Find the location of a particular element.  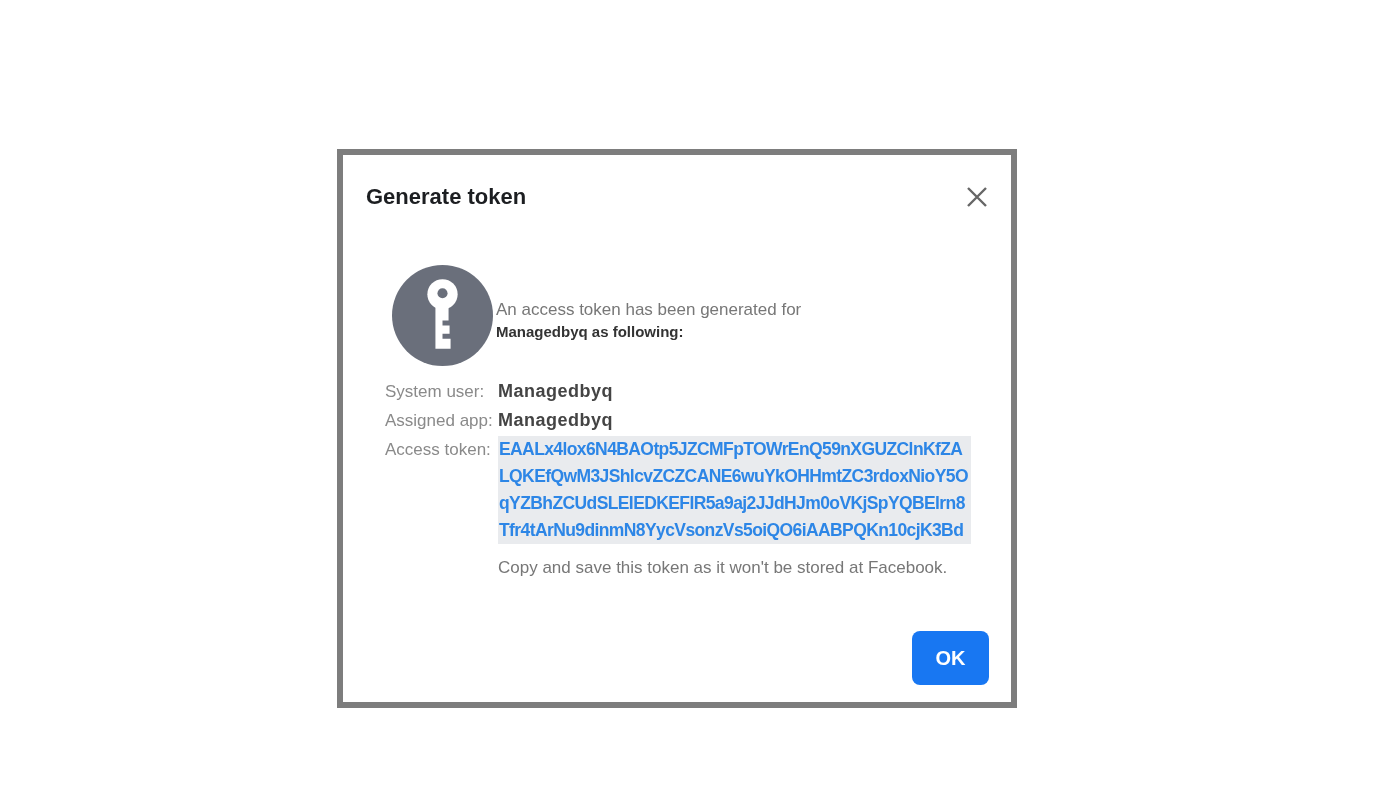

field-label: System user: is located at coordinates (435, 392).